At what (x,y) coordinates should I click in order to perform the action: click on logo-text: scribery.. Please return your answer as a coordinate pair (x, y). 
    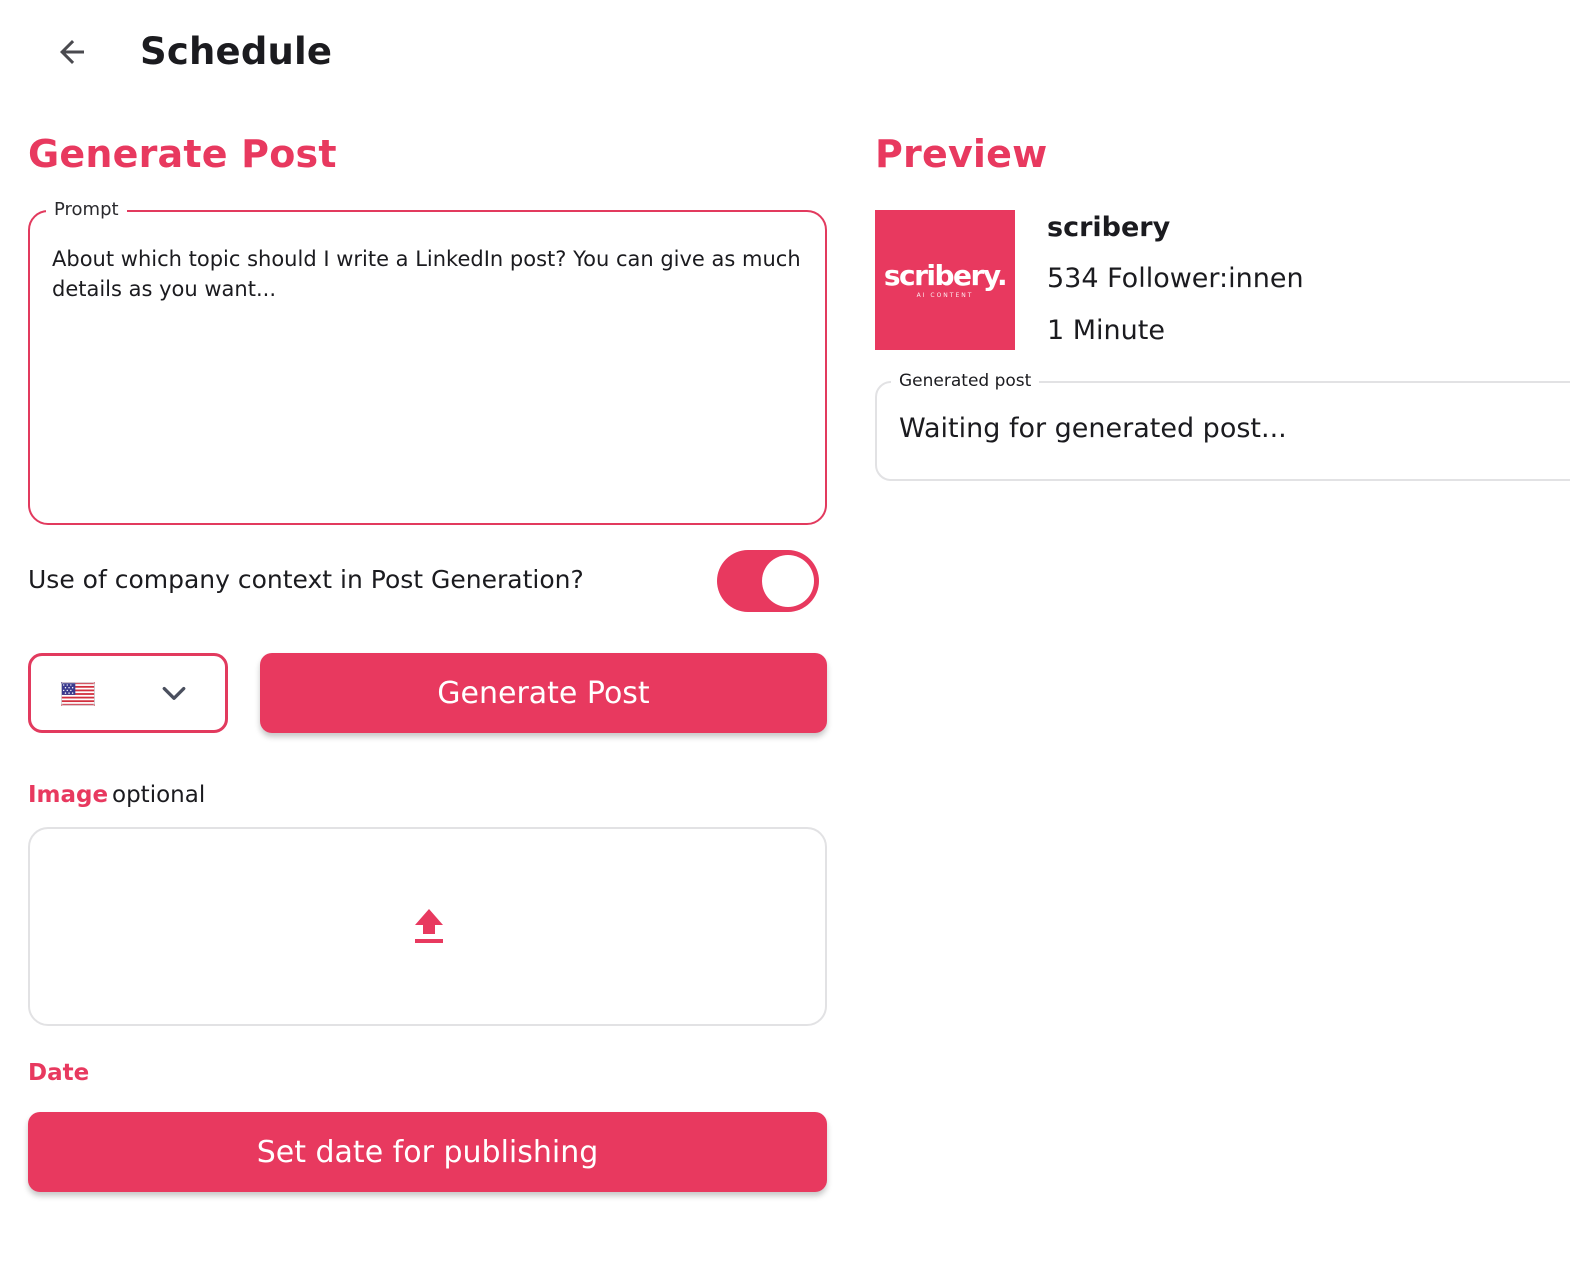
    Looking at the image, I should click on (945, 275).